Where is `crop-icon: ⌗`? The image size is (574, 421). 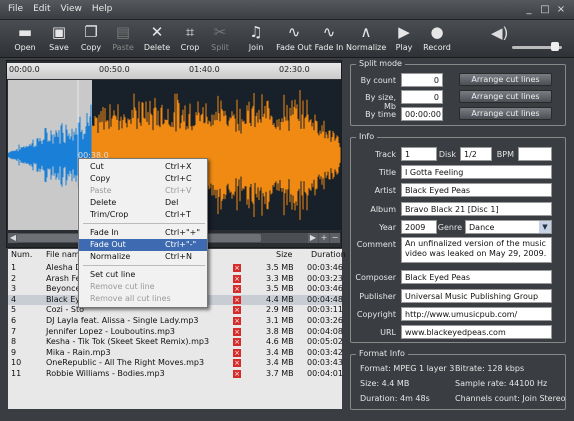 crop-icon: ⌗ is located at coordinates (190, 32).